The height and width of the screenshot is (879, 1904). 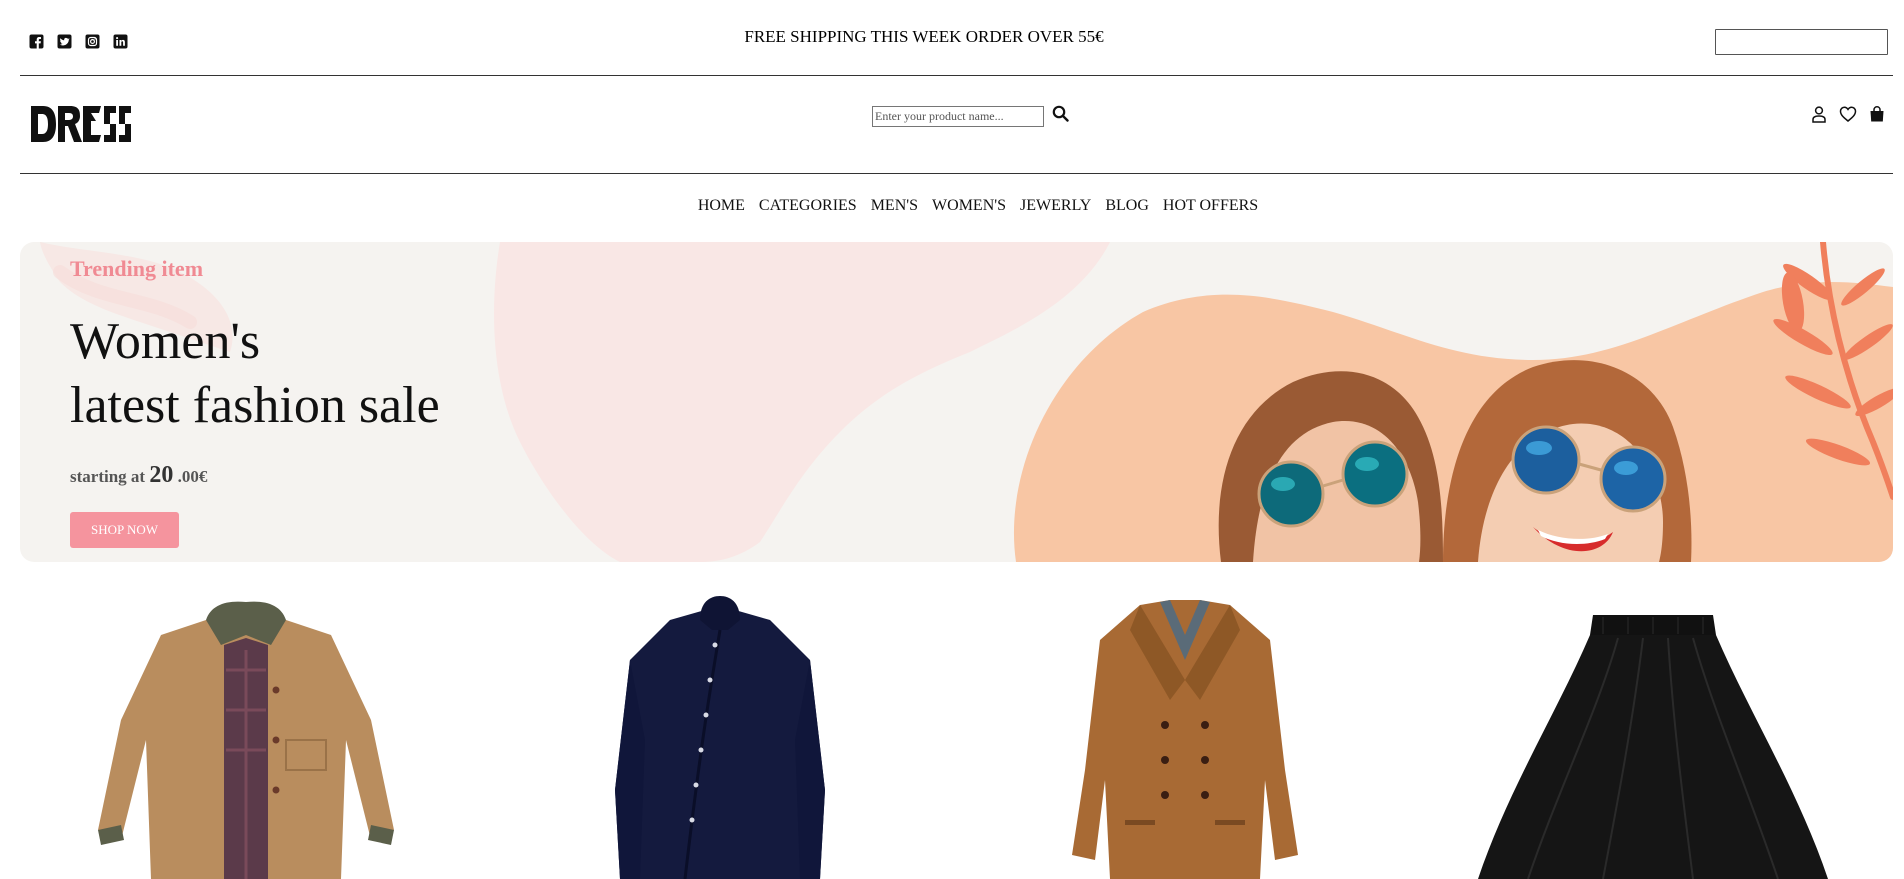 I want to click on logo, so click(x=81, y=126).